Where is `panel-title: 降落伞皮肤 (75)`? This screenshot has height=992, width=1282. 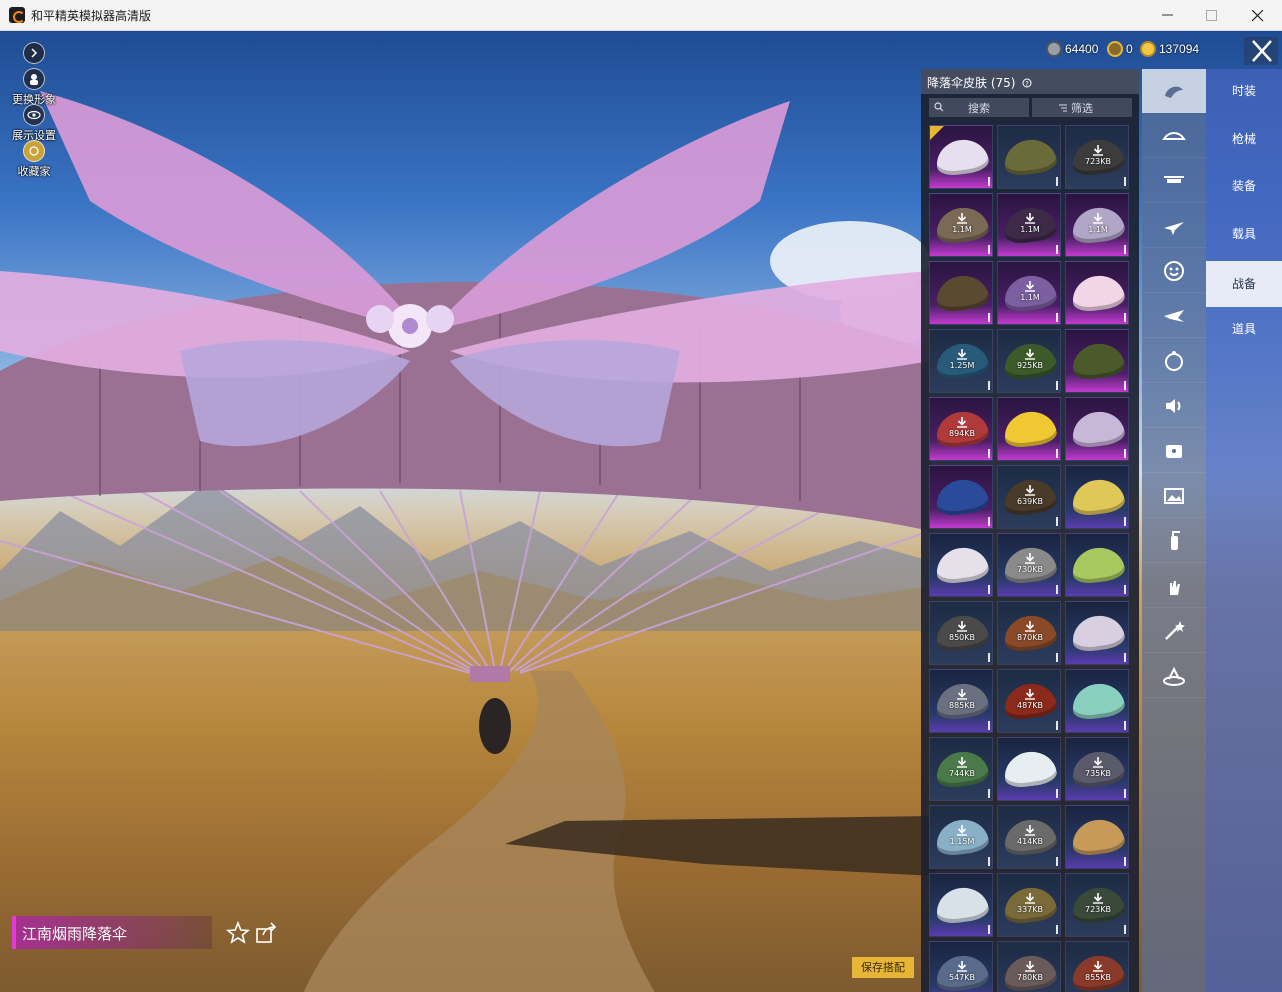
panel-title: 降落伞皮肤 (75) is located at coordinates (971, 83).